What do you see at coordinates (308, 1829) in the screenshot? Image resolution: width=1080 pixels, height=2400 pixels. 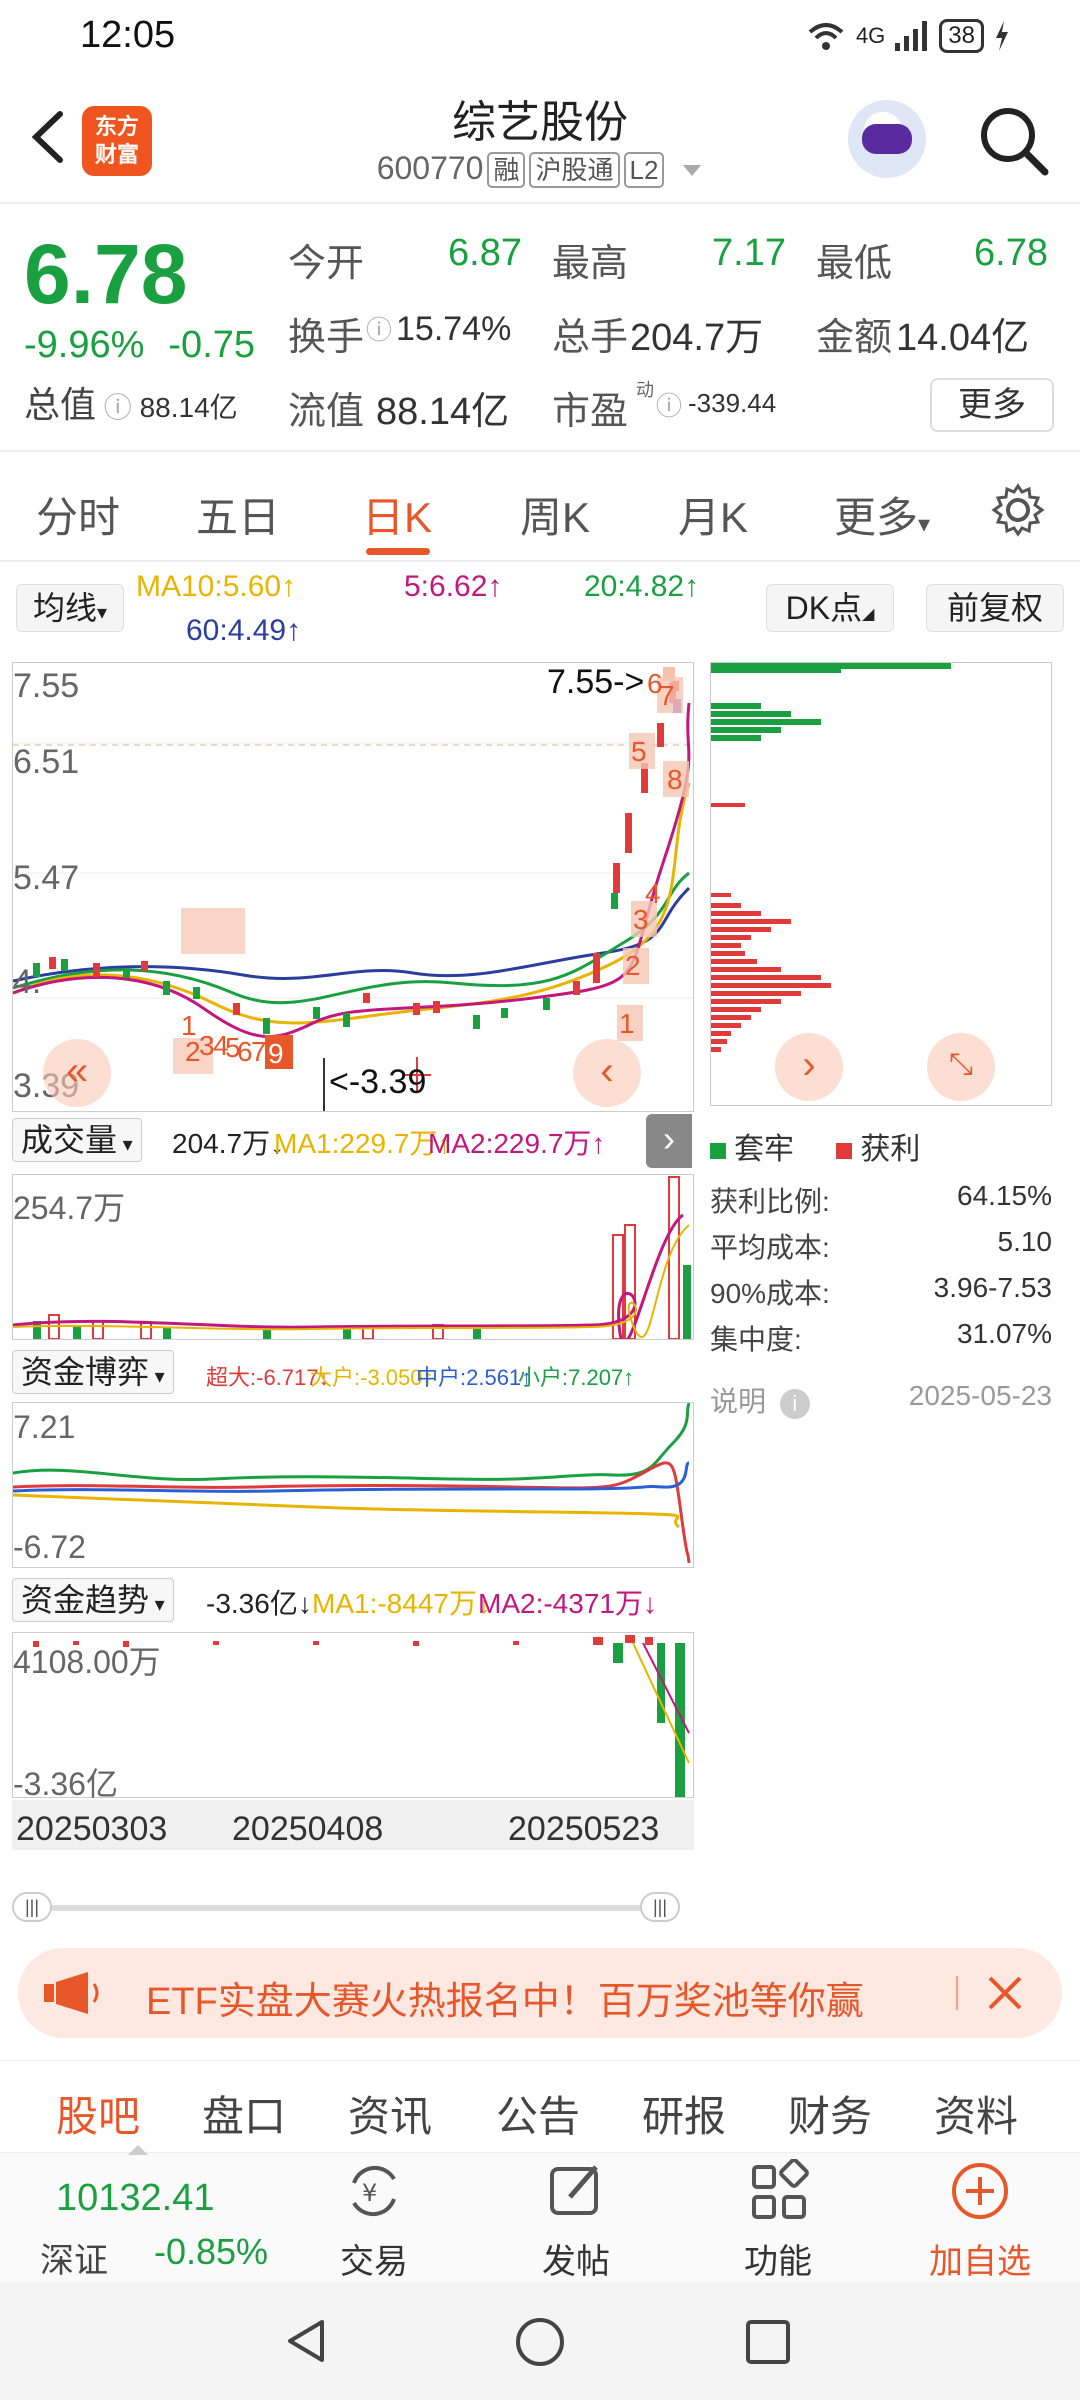 I see `date-mid: 20250408` at bounding box center [308, 1829].